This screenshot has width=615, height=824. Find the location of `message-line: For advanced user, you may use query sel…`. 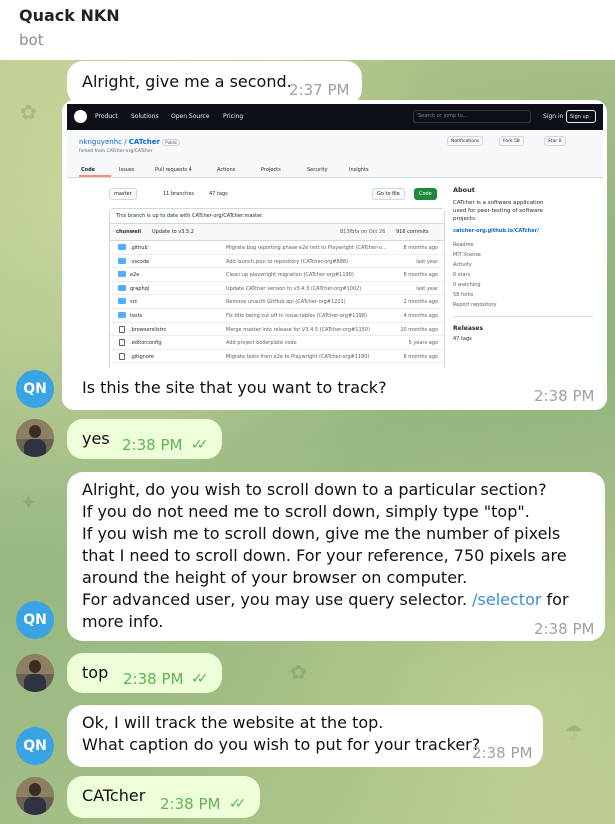

message-line: For advanced user, you may use query sel… is located at coordinates (325, 610).